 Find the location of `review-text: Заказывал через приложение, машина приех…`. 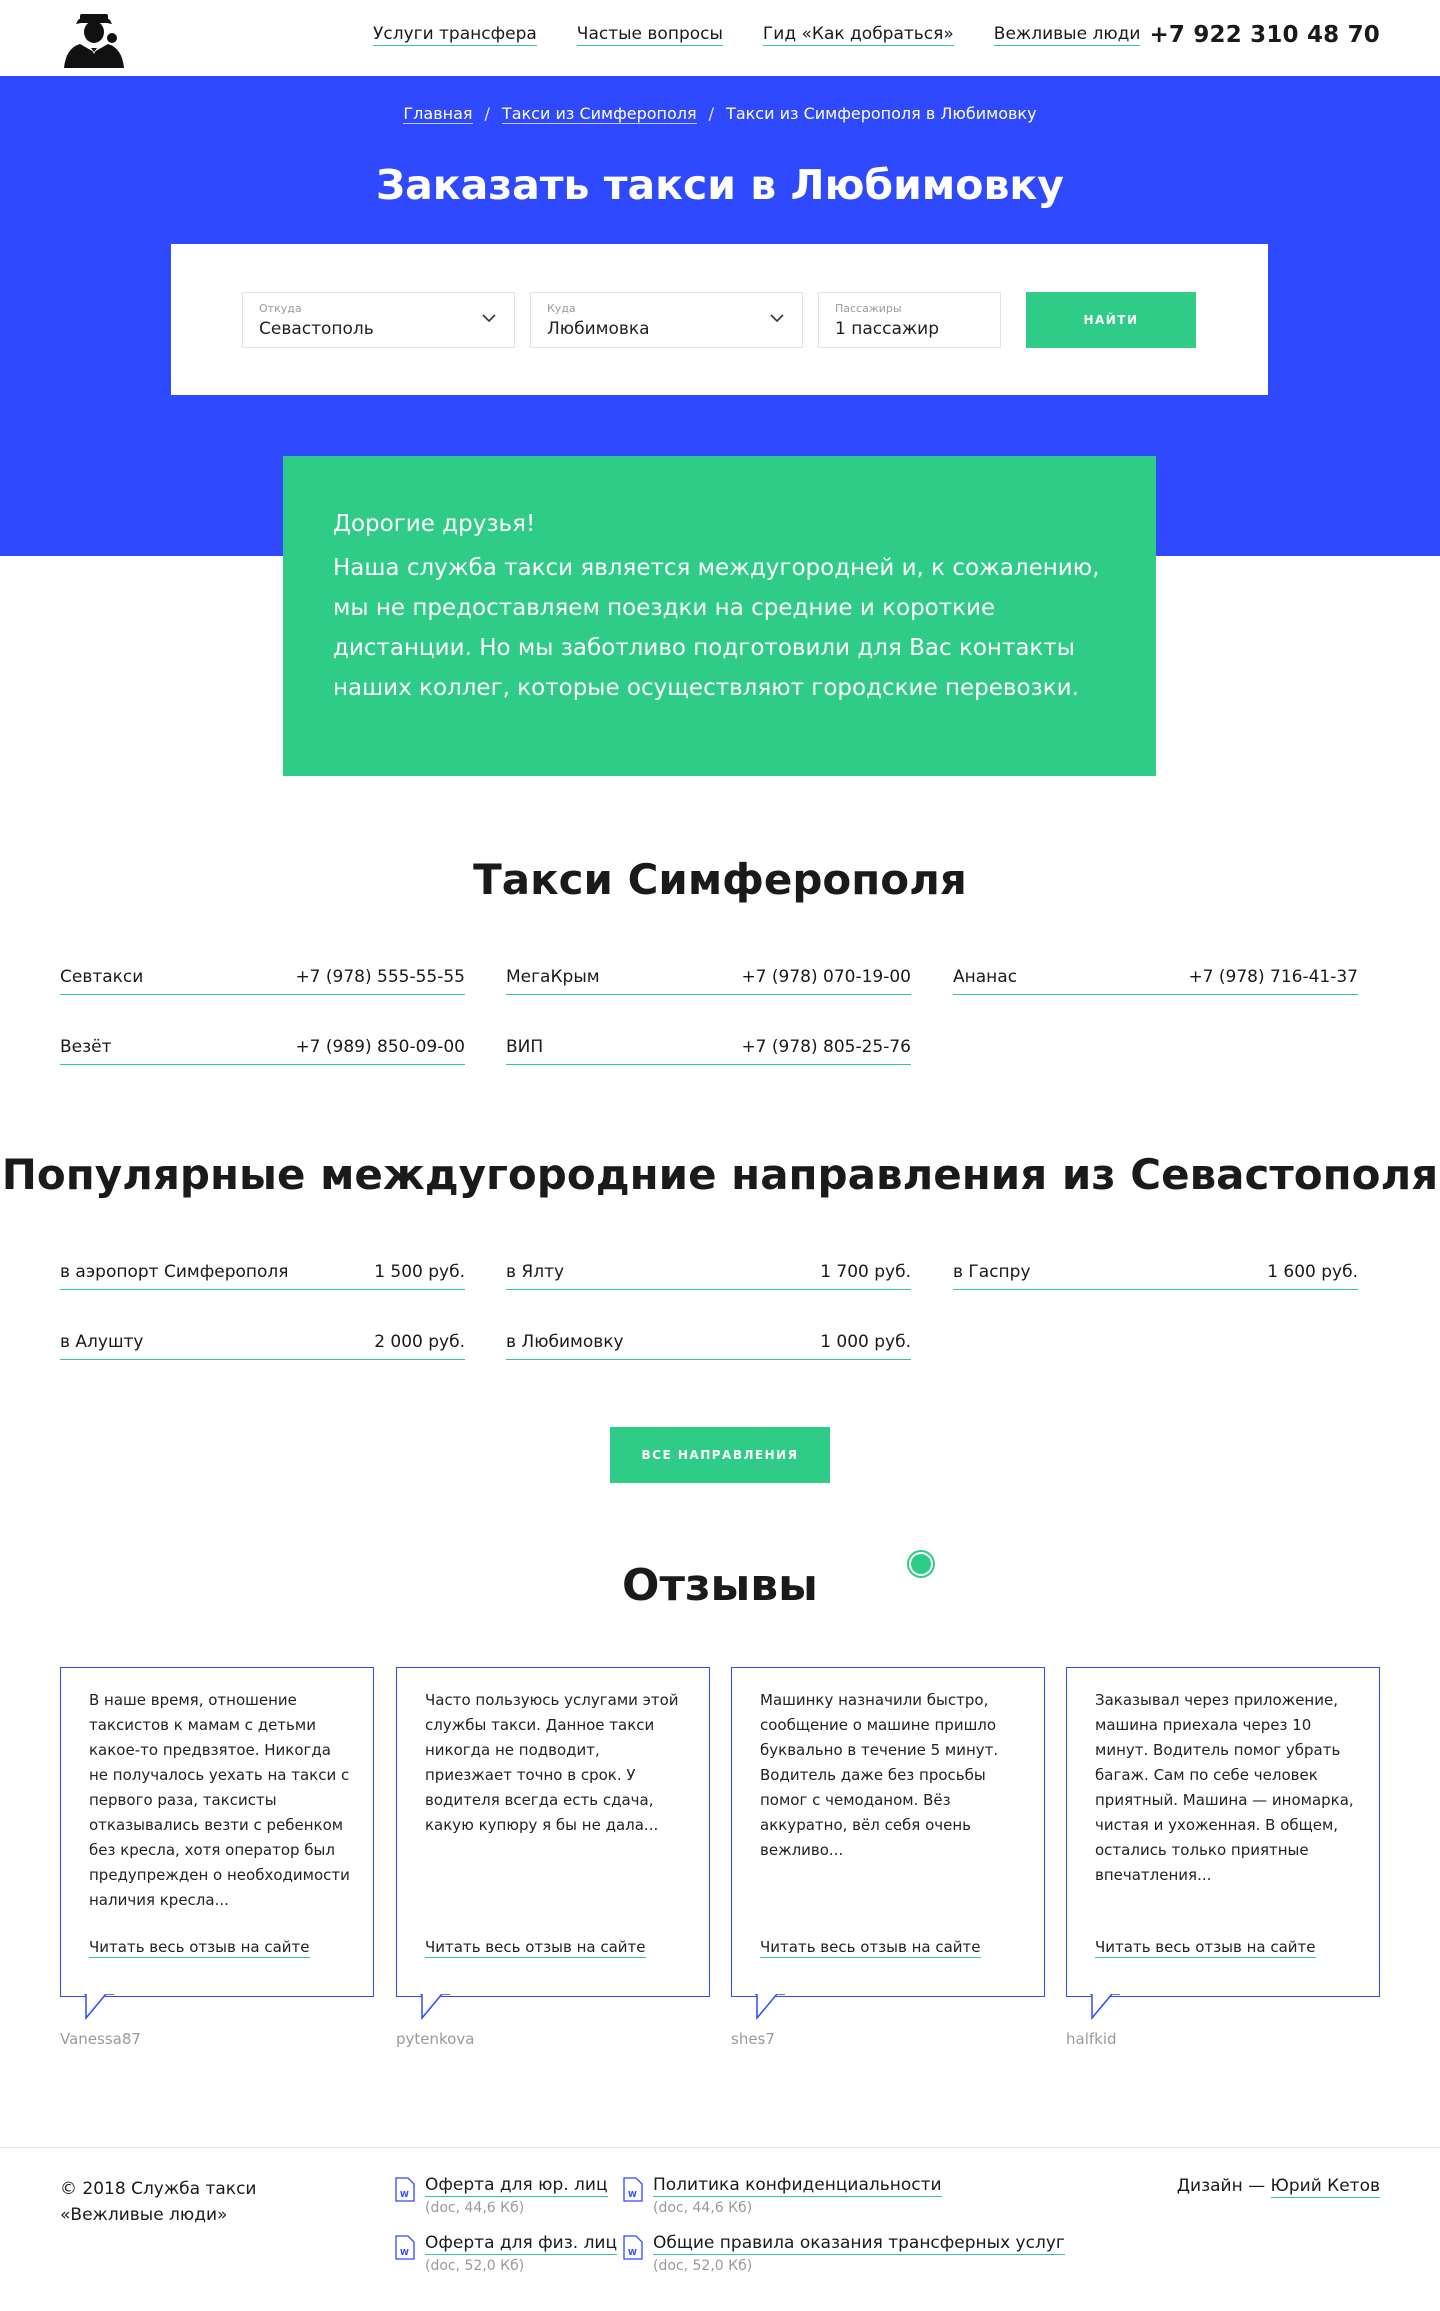

review-text: Заказывал через приложение, машина приех… is located at coordinates (1224, 1787).